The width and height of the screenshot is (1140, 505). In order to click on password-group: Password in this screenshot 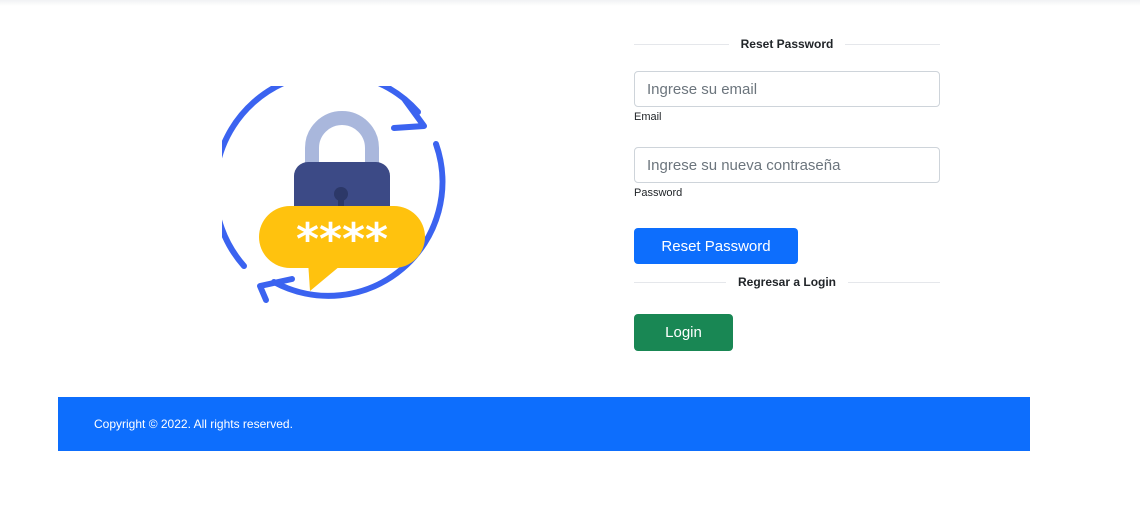, I will do `click(787, 173)`.